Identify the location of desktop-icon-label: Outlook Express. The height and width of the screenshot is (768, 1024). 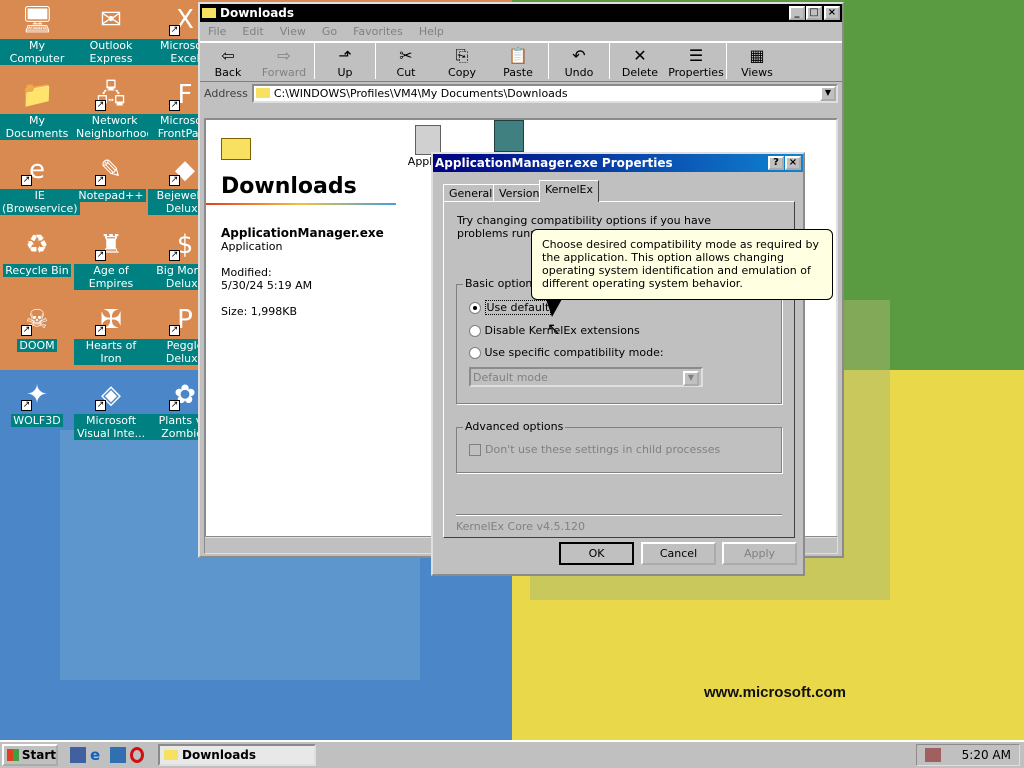
(111, 52).